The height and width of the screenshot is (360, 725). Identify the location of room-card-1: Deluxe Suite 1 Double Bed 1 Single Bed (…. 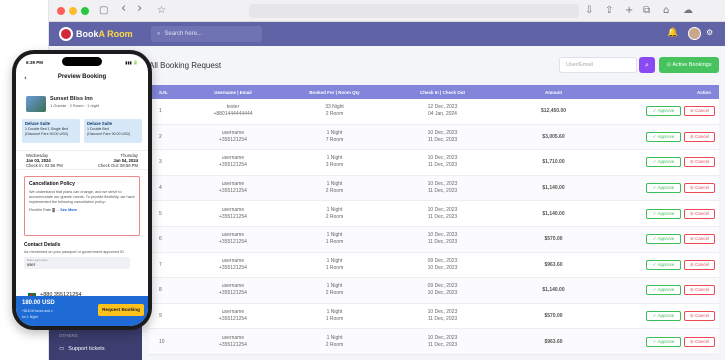
(51, 131).